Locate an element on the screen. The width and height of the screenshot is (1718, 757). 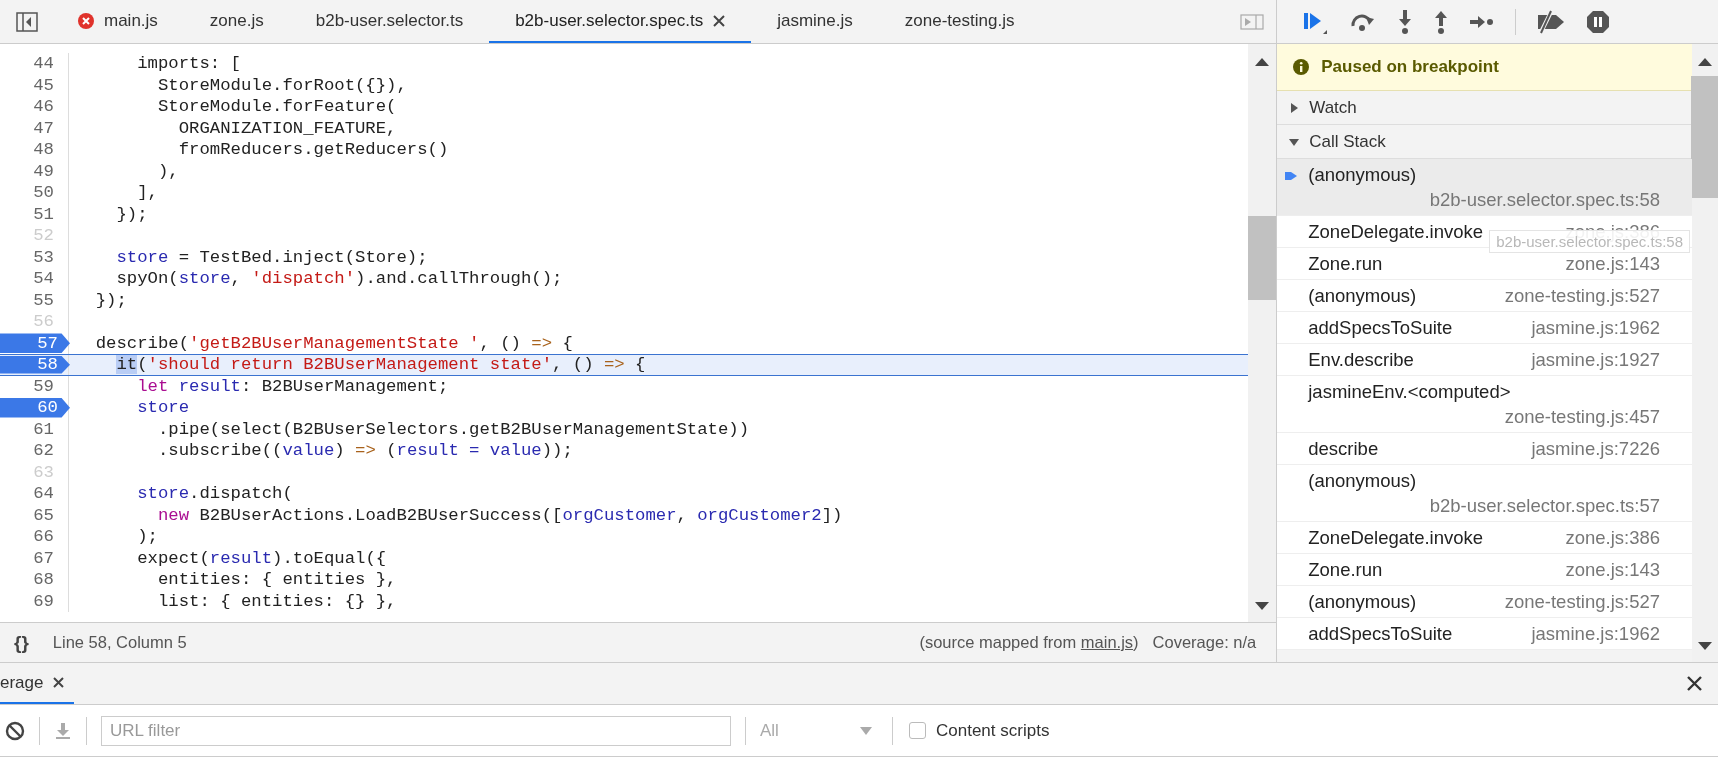
code-line: expect(result).toEqual({ is located at coordinates (261, 558).